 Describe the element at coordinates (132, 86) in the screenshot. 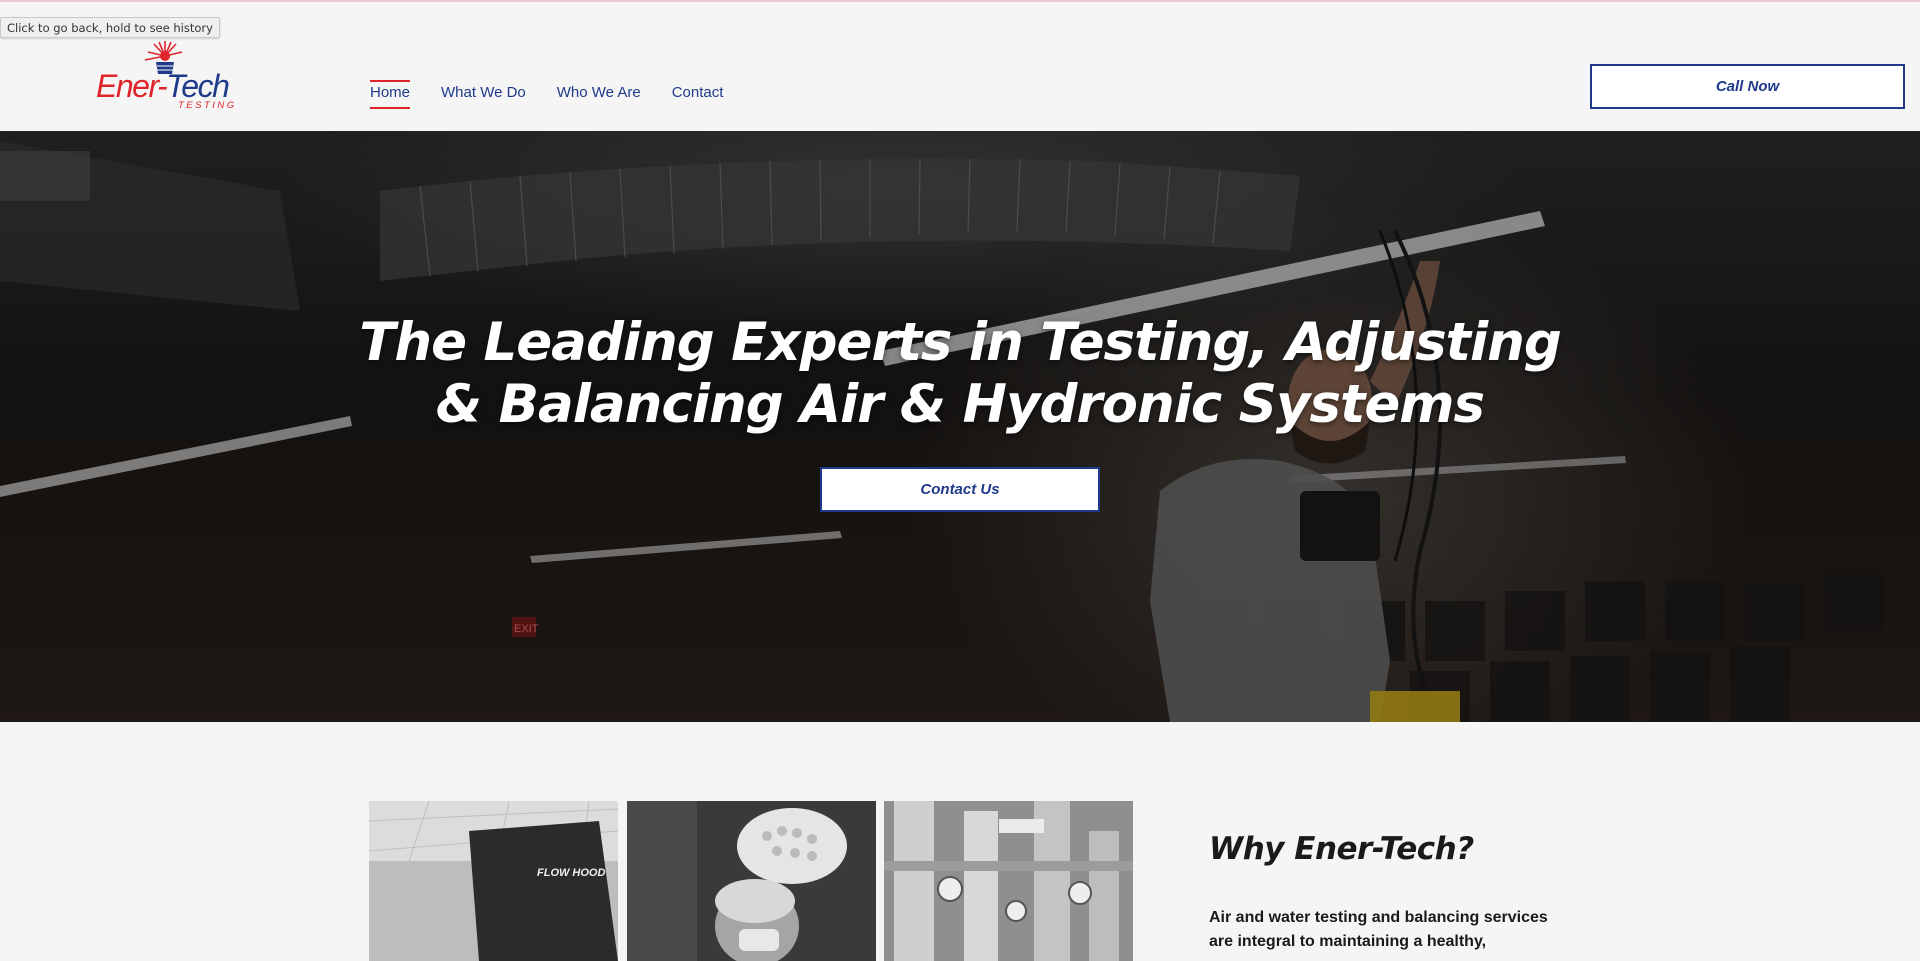

I see `logo-wordmark-ener: Ener-` at that location.